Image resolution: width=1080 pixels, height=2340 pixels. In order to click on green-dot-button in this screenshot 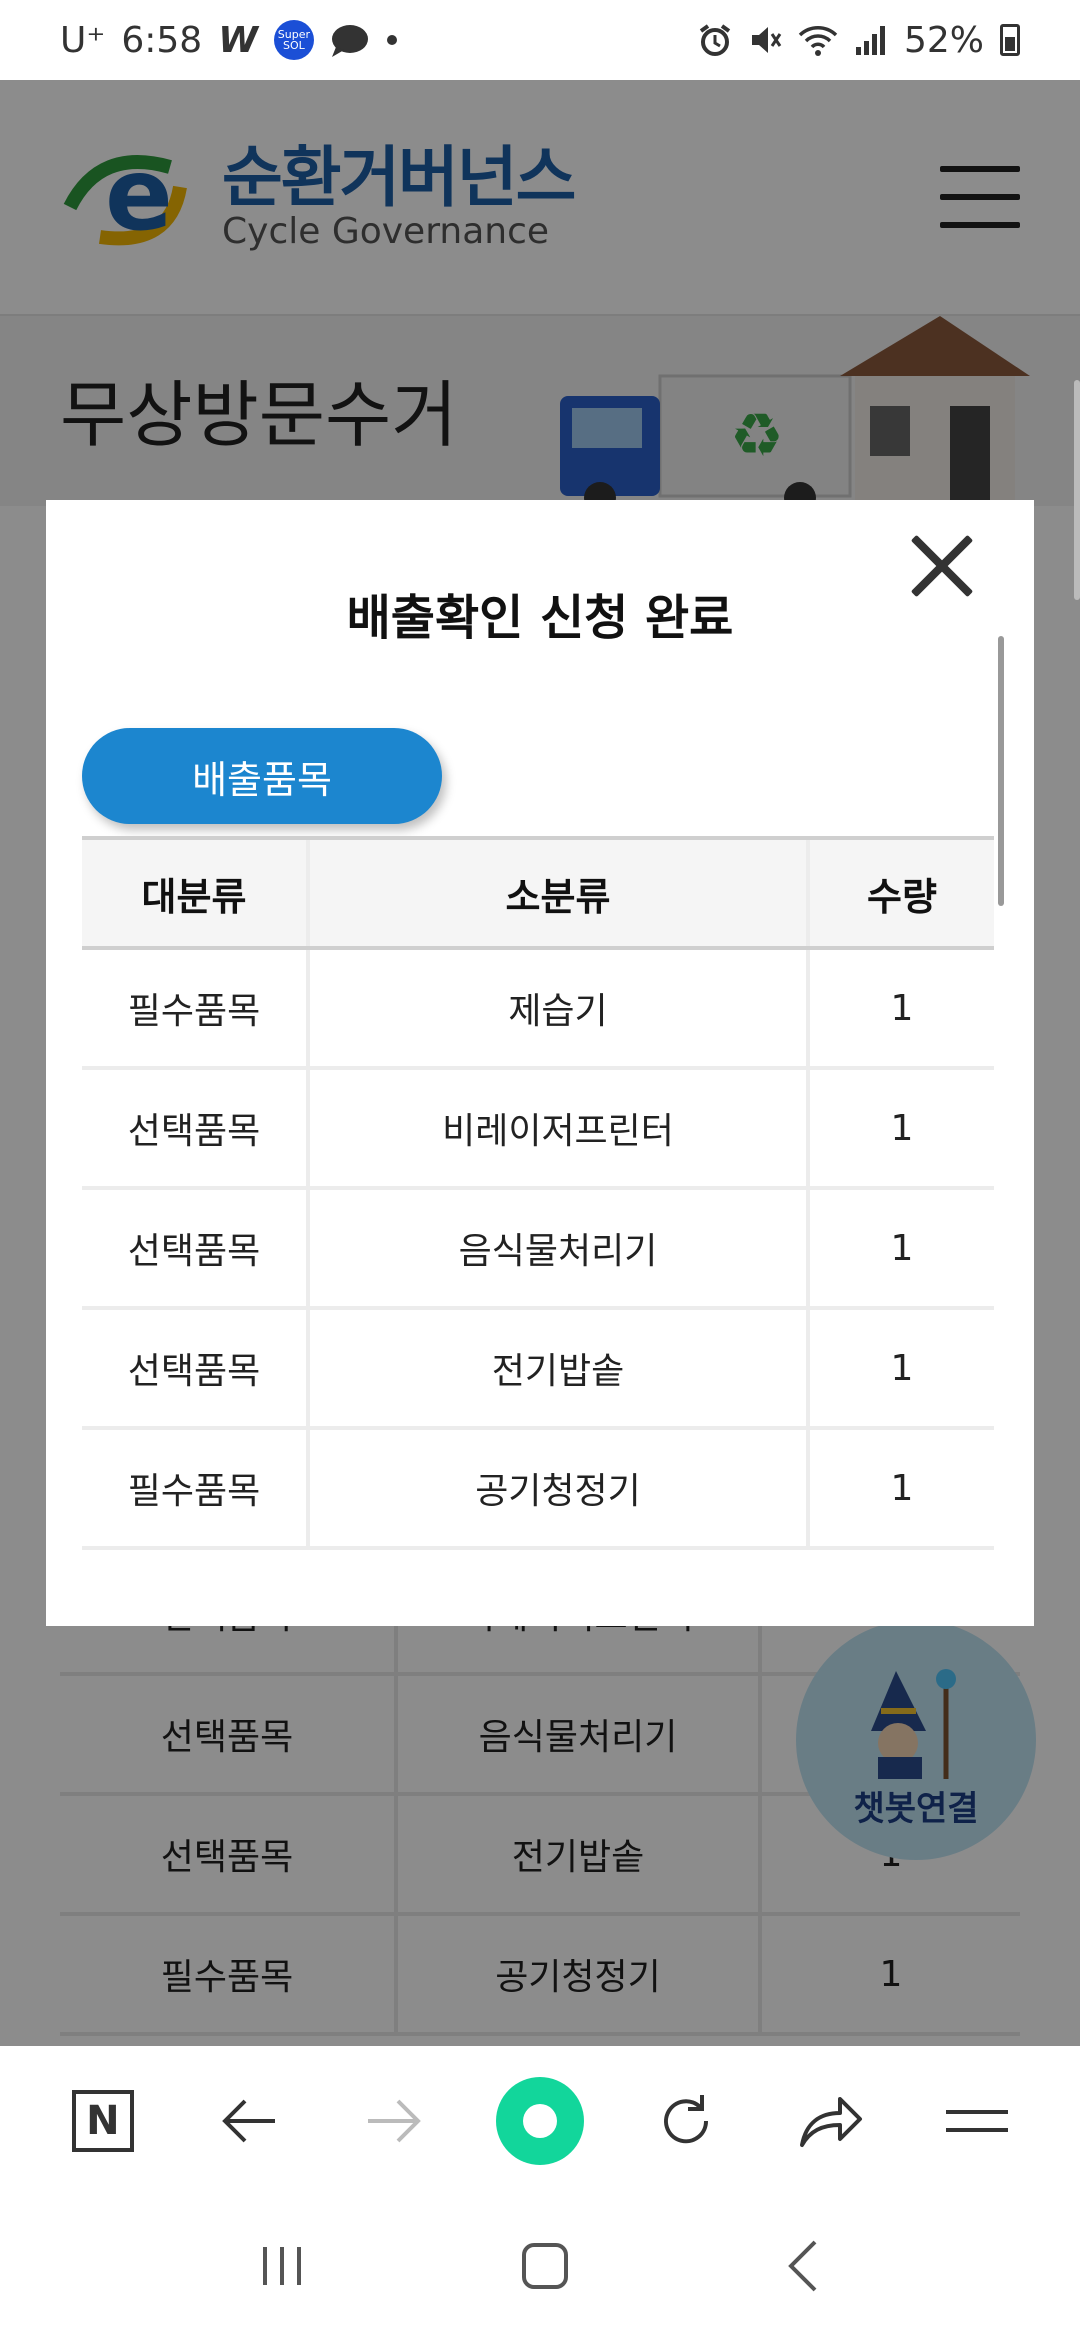, I will do `click(540, 2121)`.